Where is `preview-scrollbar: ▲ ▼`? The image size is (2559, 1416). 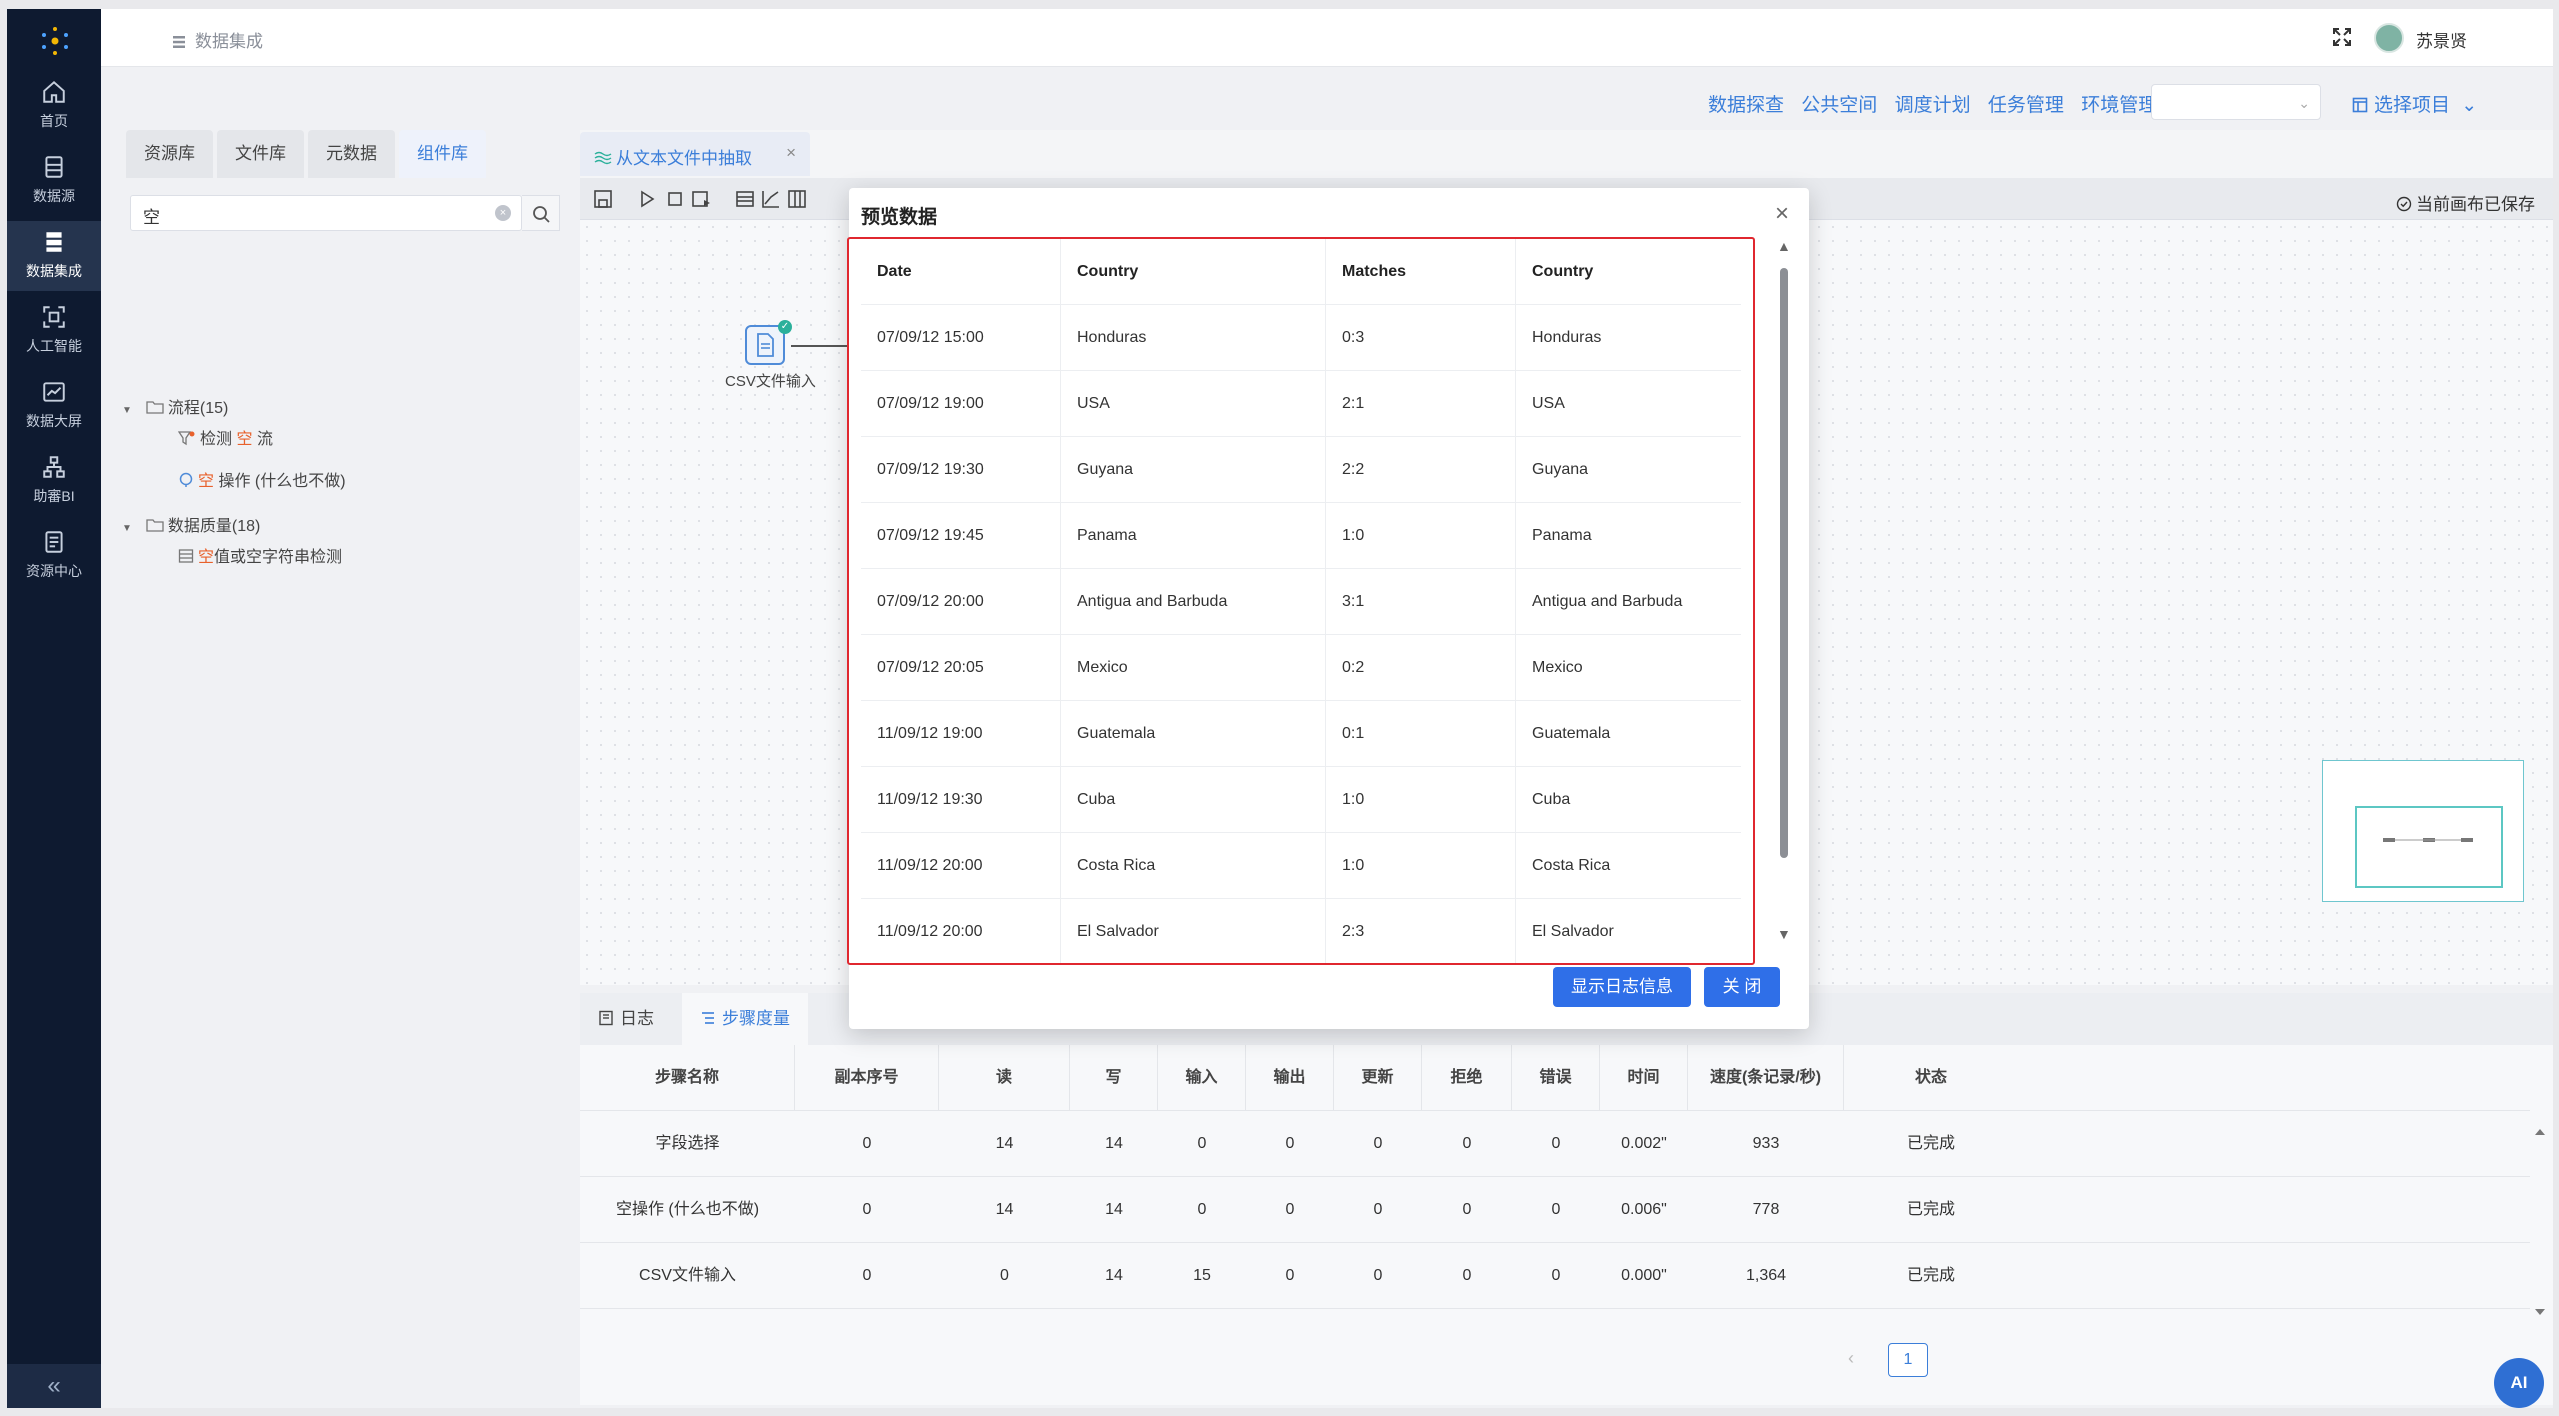
preview-scrollbar: ▲ ▼ is located at coordinates (1784, 591).